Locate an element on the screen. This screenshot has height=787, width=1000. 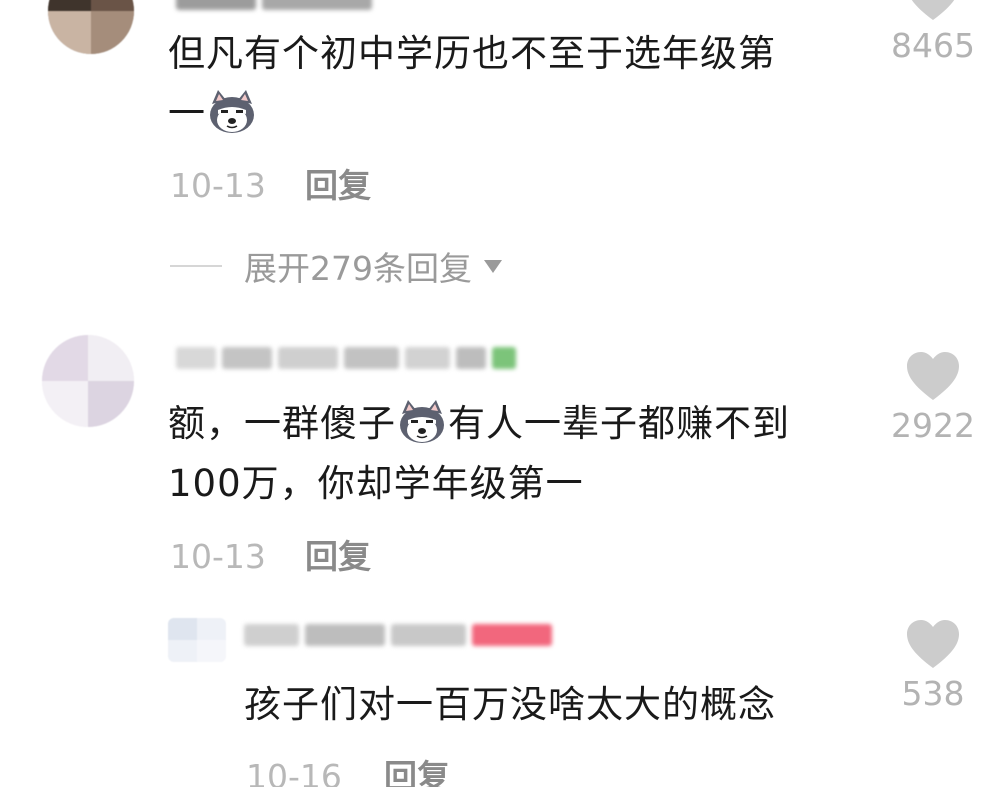
comment-text-line2: 100万，你却学年级第一 is located at coordinates (376, 483).